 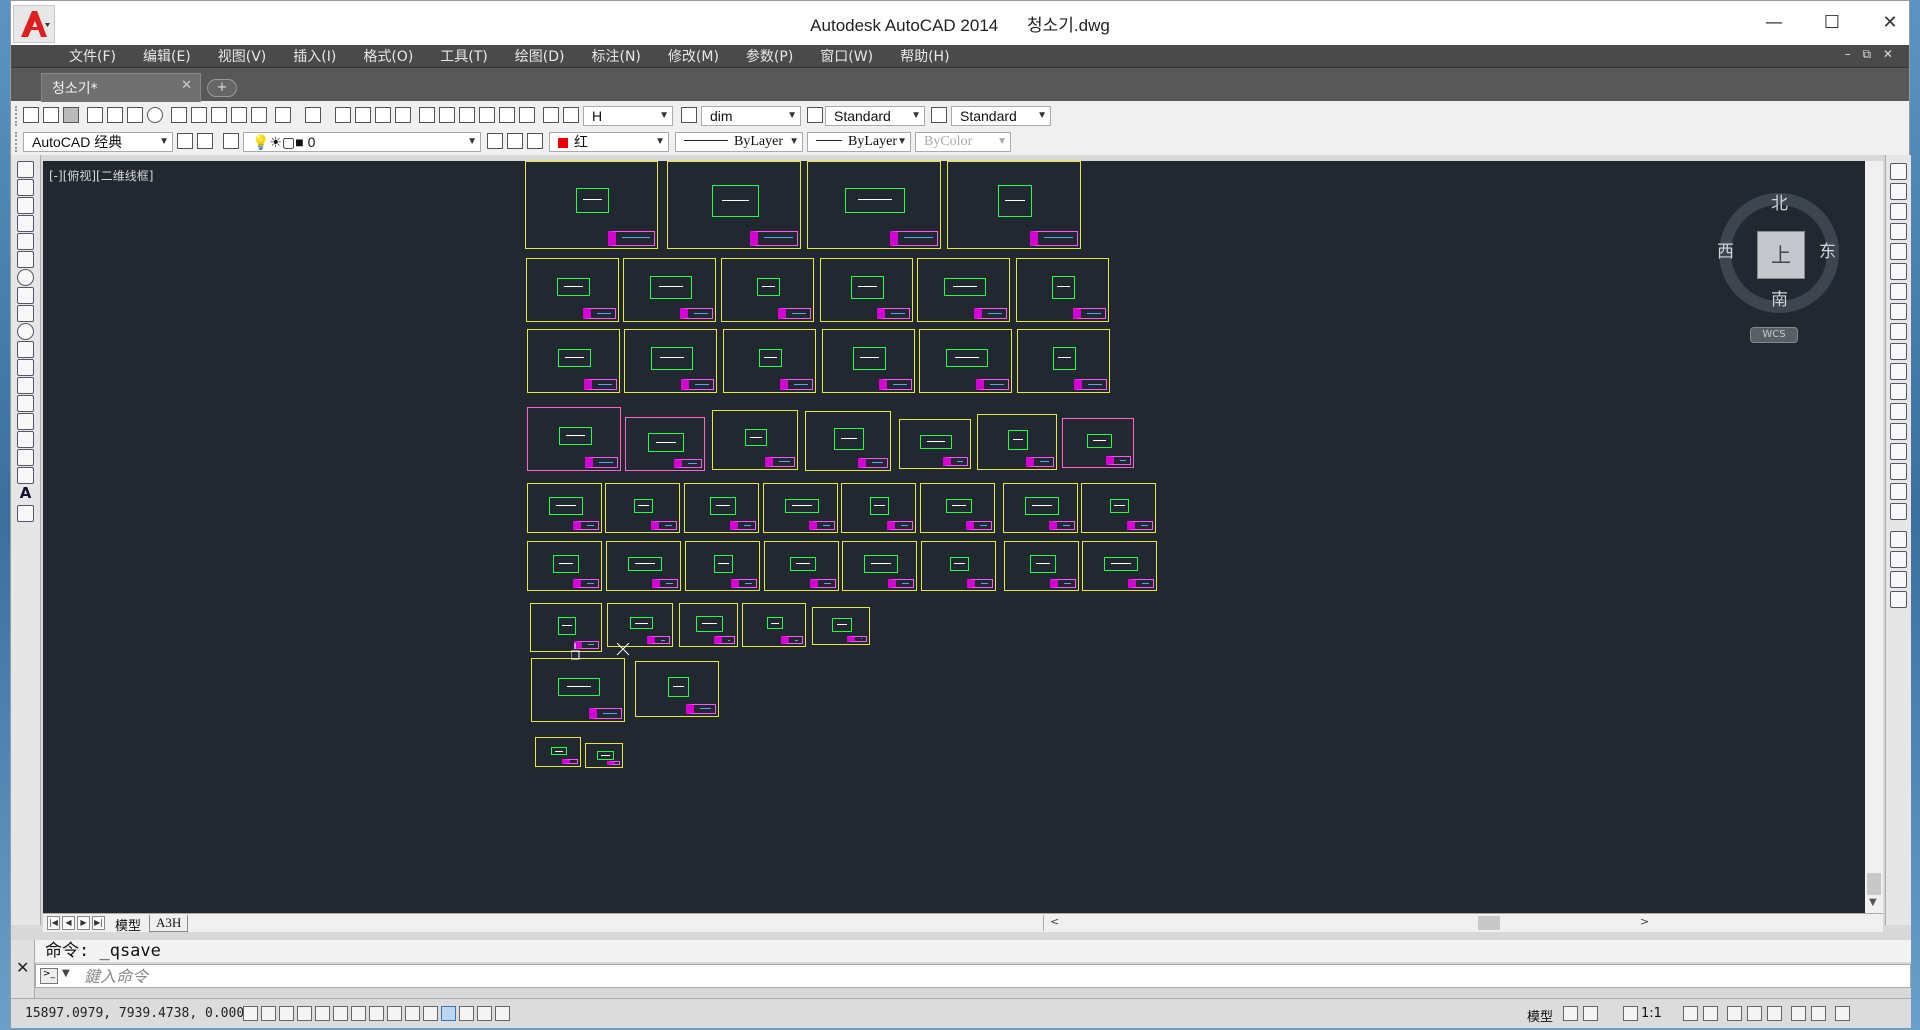 I want to click on zoom-previous-icon, so click(x=403, y=115).